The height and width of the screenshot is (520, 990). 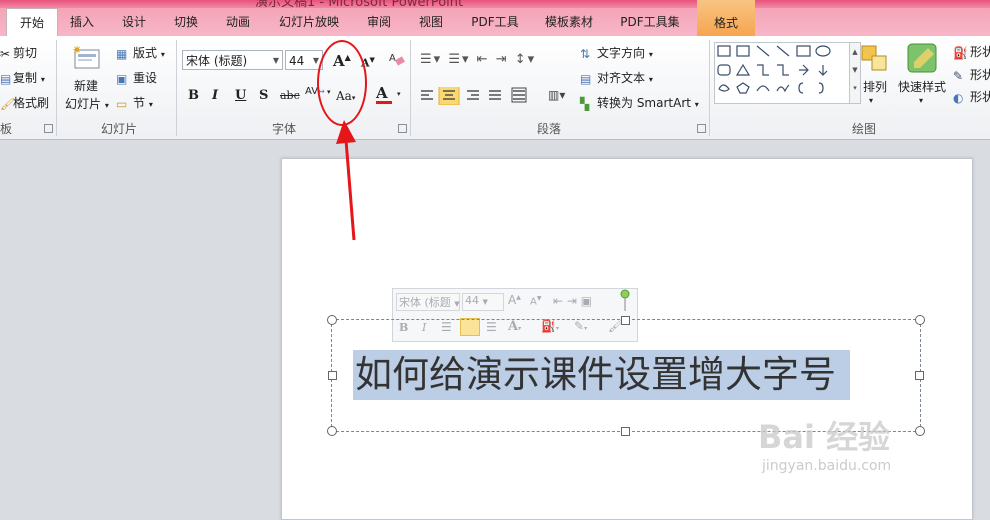 What do you see at coordinates (864, 129) in the screenshot?
I see `drawing-group-label: 绘图` at bounding box center [864, 129].